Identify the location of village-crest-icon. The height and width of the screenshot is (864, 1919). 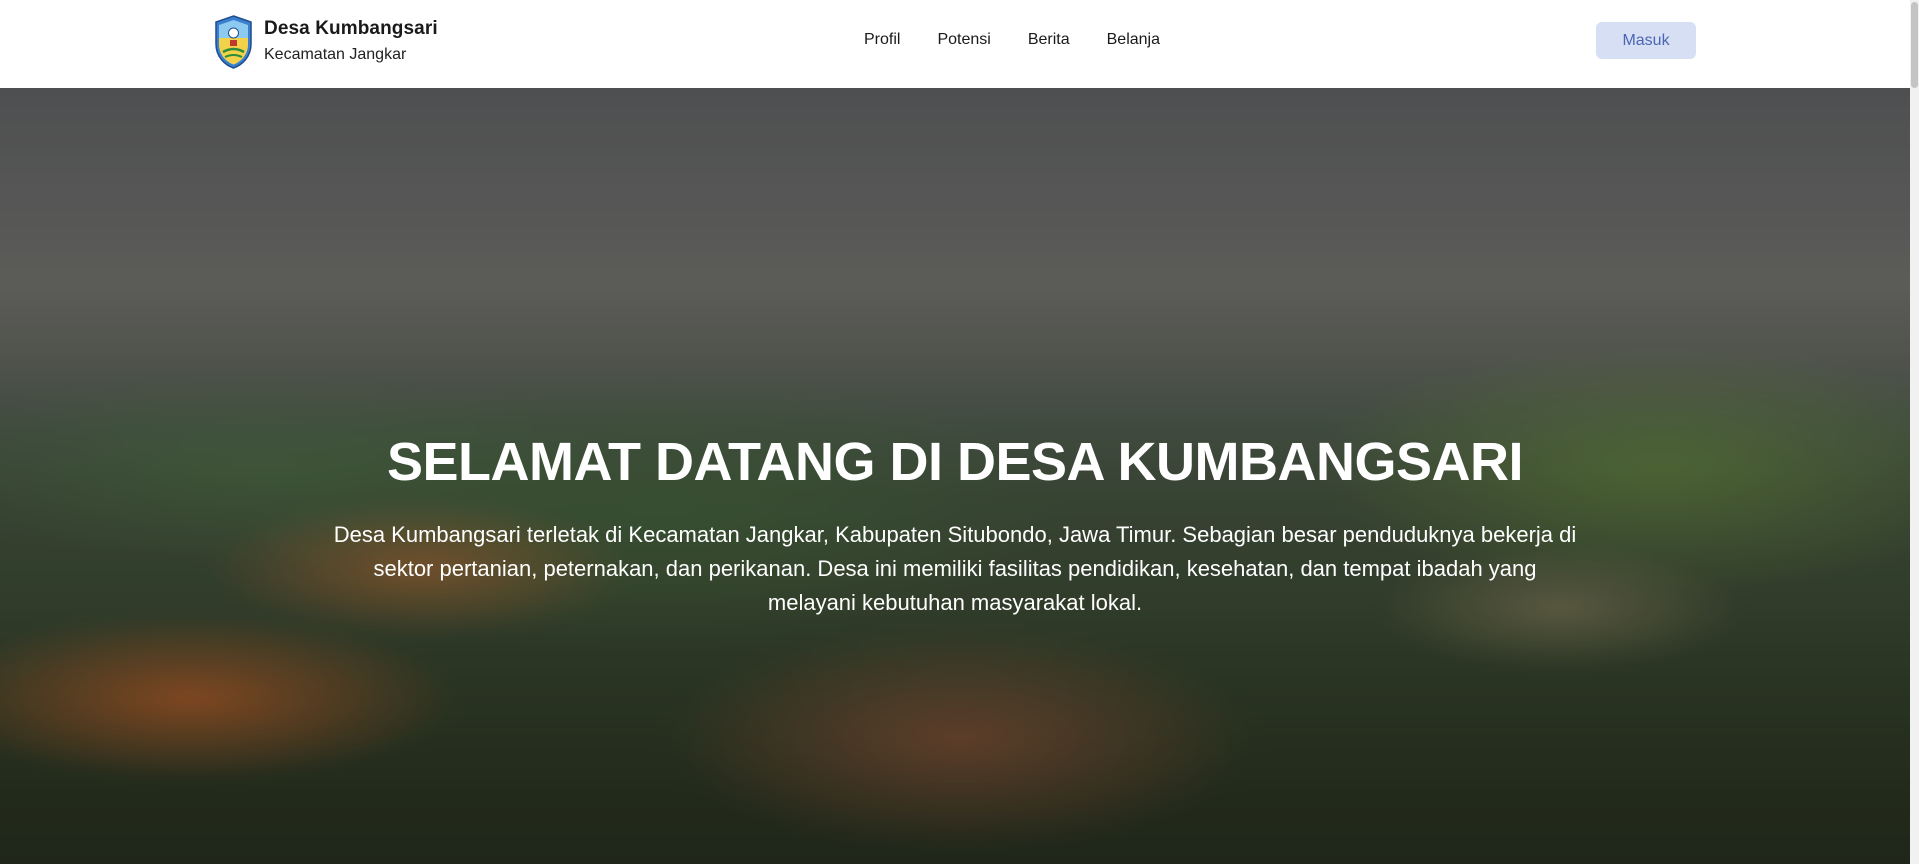
(233, 42).